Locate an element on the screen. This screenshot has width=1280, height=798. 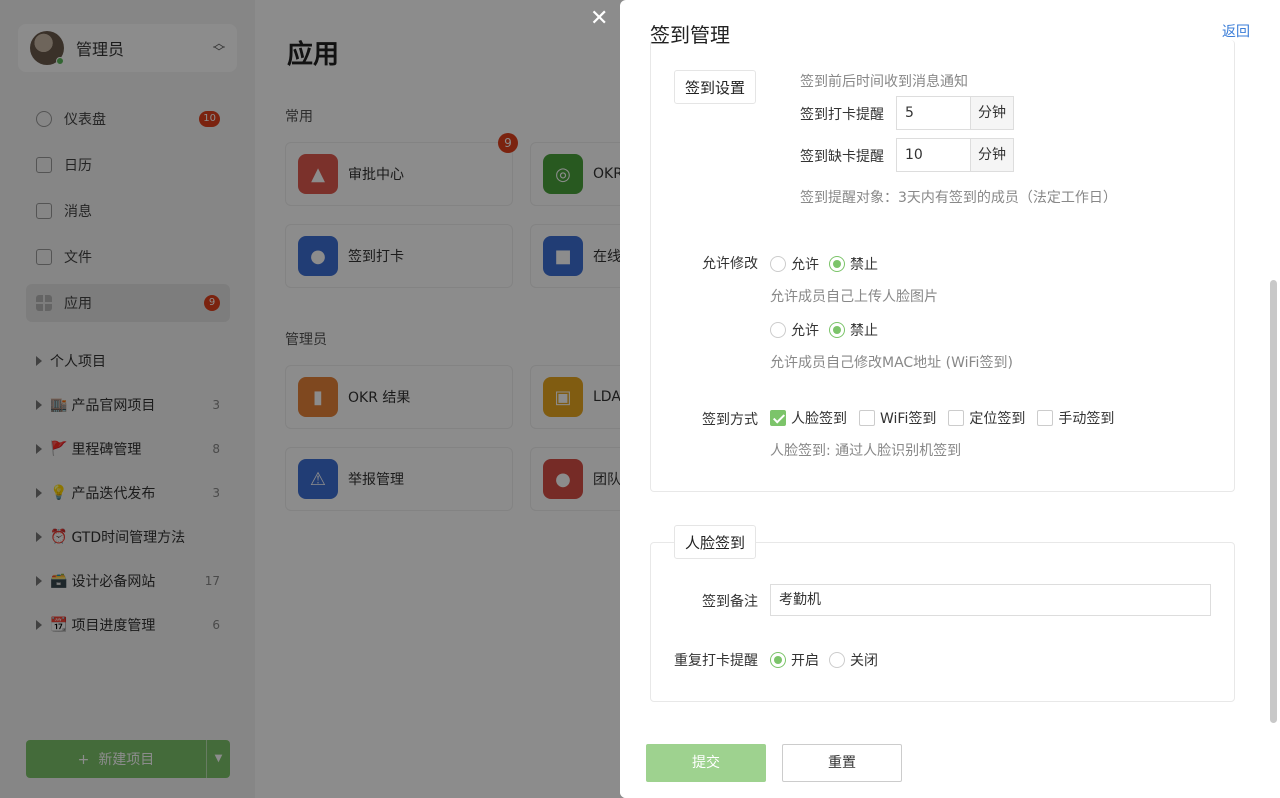
checkin-settings-legend: 签到设置 is located at coordinates (715, 87).